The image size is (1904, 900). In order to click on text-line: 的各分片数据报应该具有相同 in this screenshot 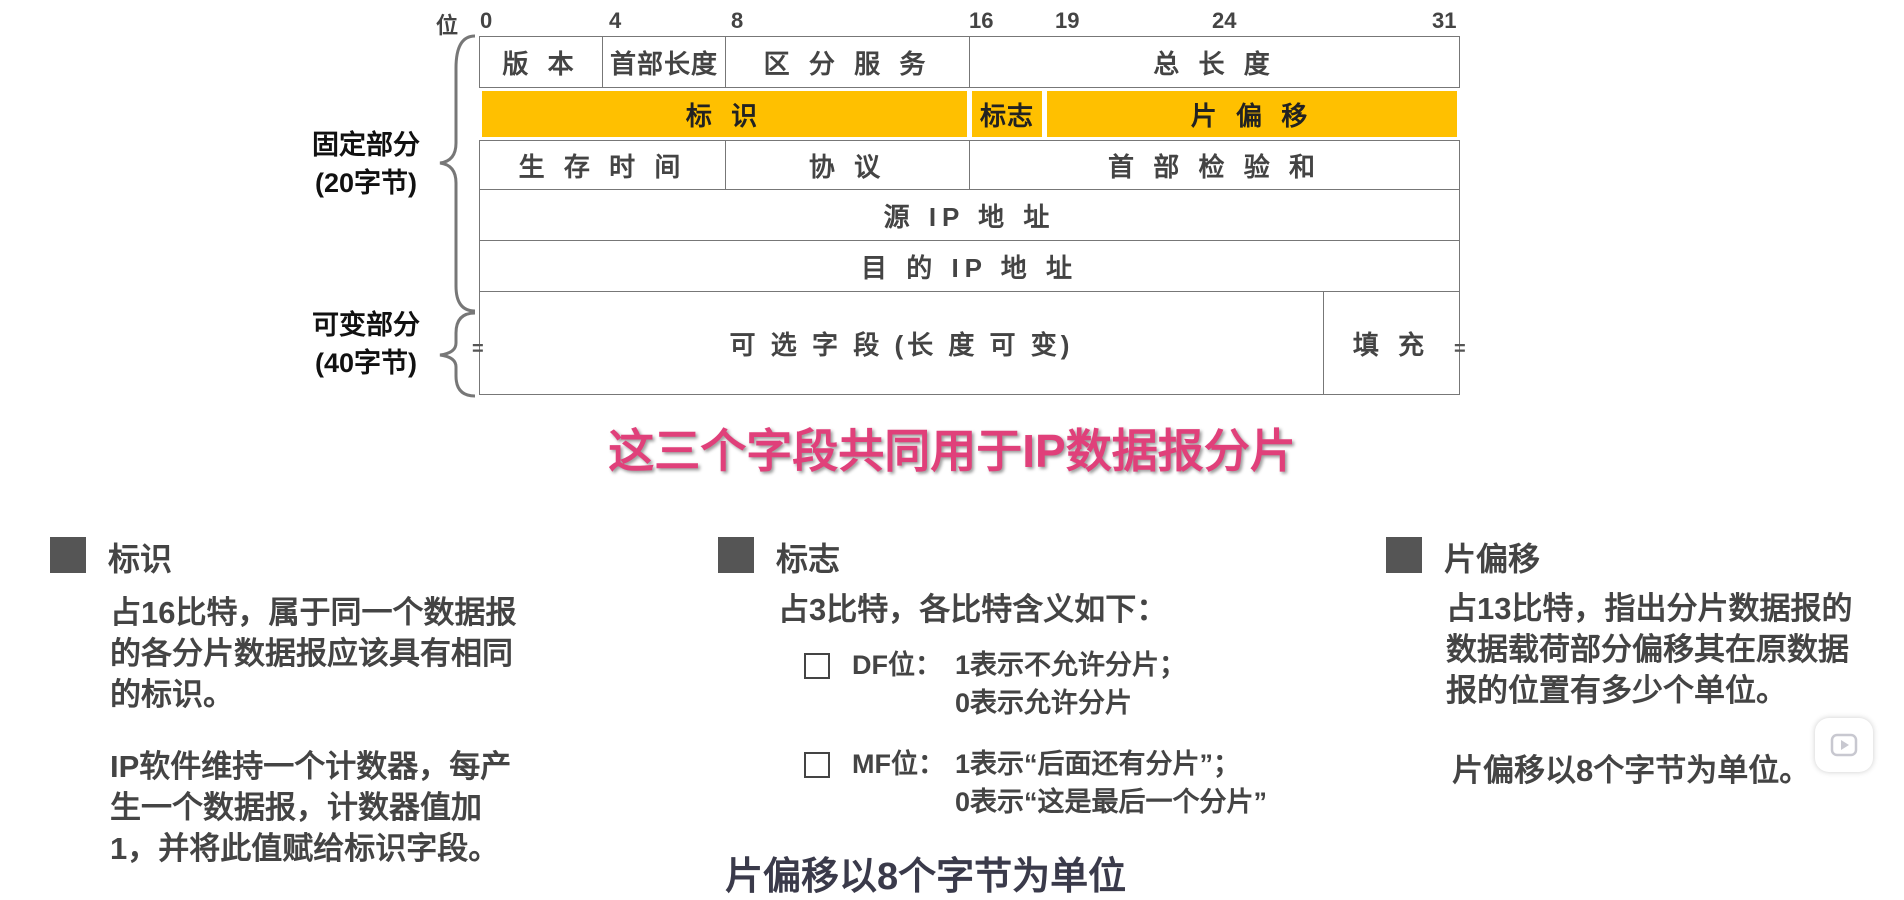, I will do `click(311, 653)`.